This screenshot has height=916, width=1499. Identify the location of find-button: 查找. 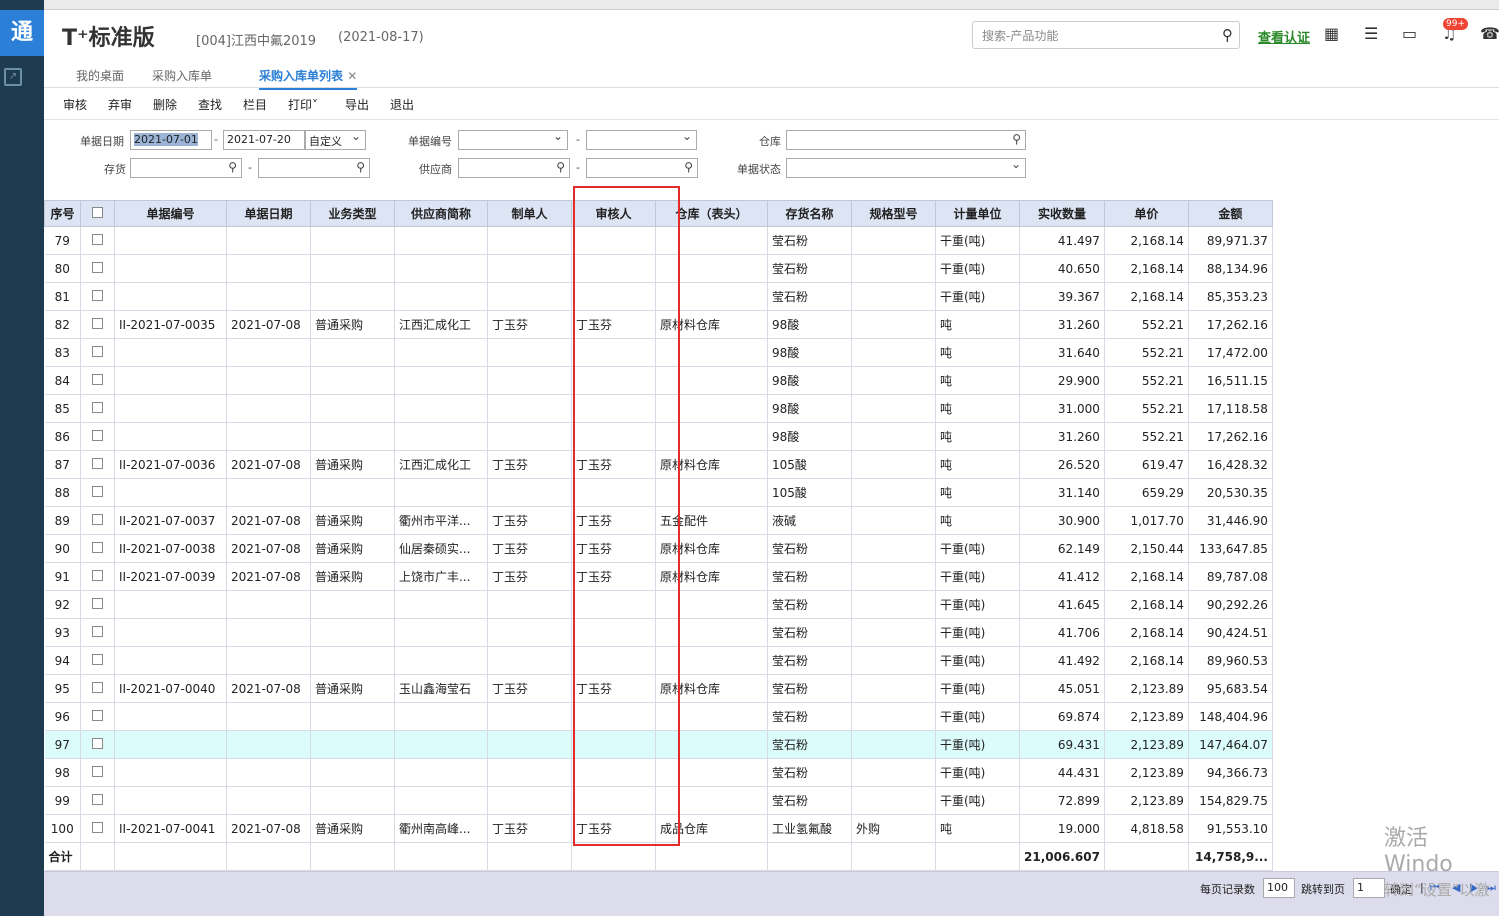
(210, 104).